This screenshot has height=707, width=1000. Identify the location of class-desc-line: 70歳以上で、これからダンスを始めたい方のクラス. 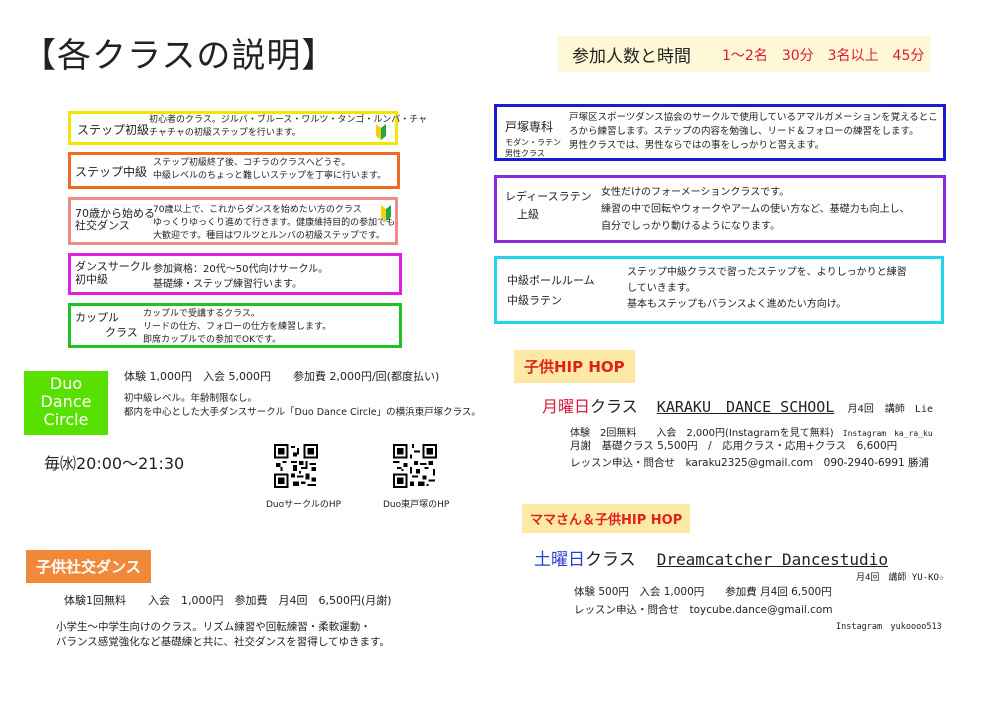
(257, 210).